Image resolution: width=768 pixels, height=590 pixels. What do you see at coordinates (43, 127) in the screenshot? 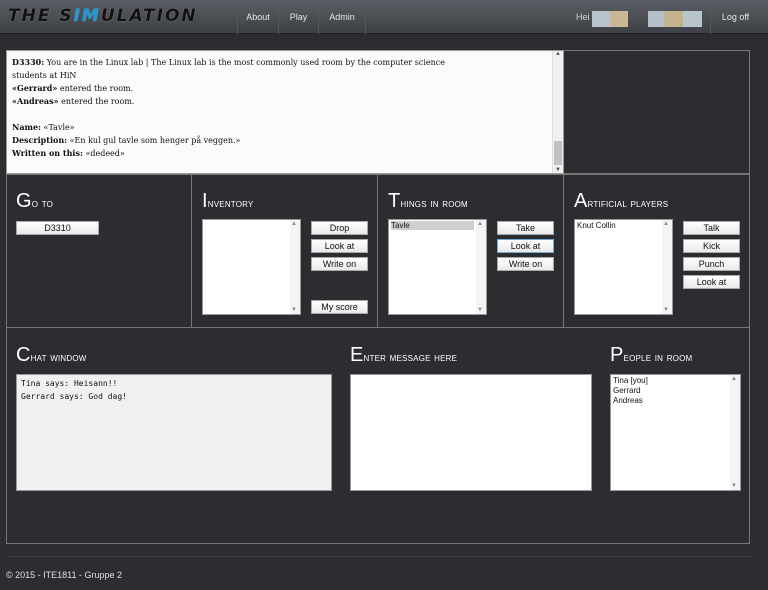
I see `log-line: Name: «Tavle»` at bounding box center [43, 127].